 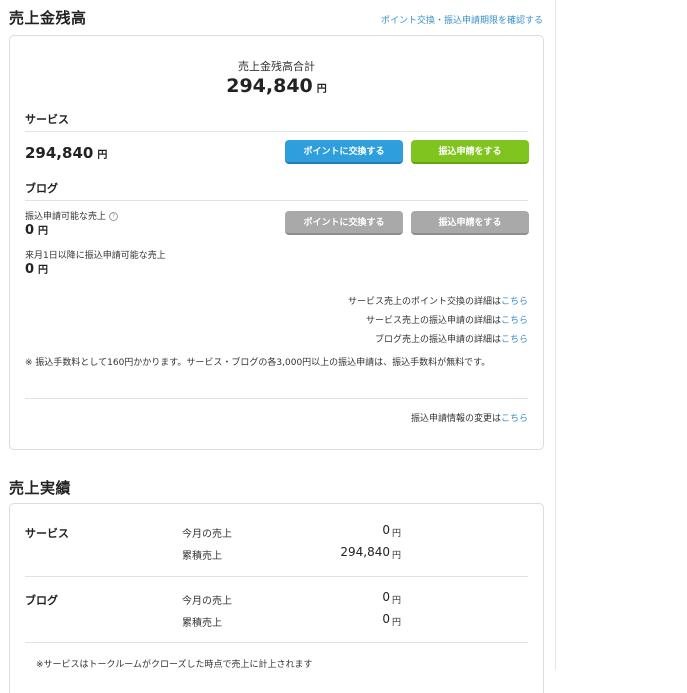 I want to click on blog-total-value: 0, so click(x=386, y=619).